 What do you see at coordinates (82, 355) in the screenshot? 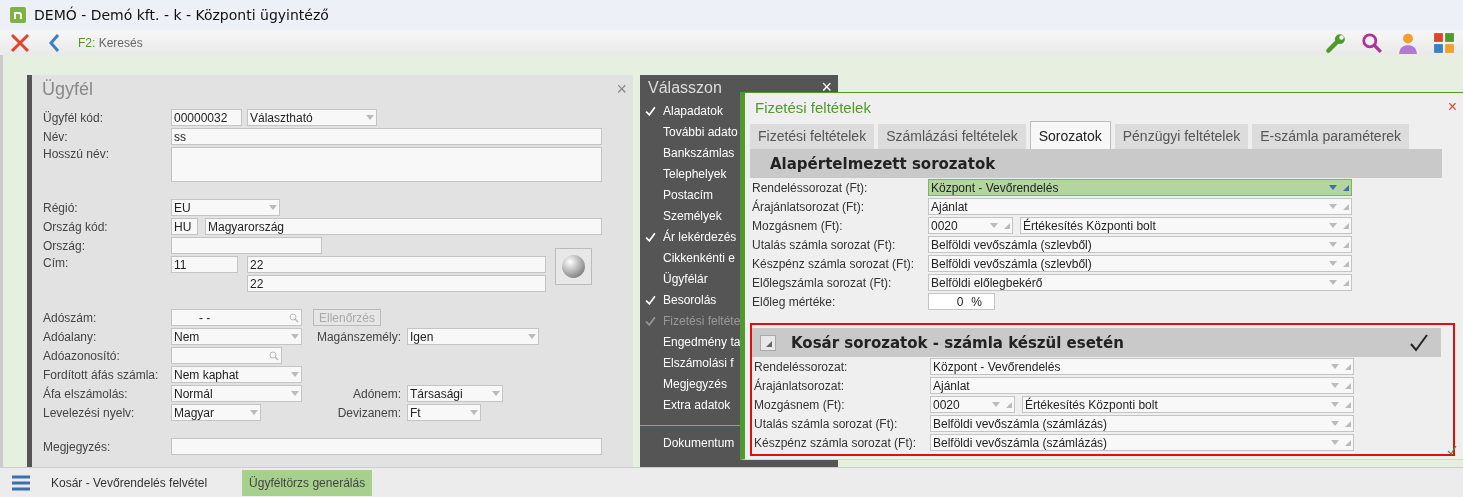
I see `field-label: Adóazonosító:` at bounding box center [82, 355].